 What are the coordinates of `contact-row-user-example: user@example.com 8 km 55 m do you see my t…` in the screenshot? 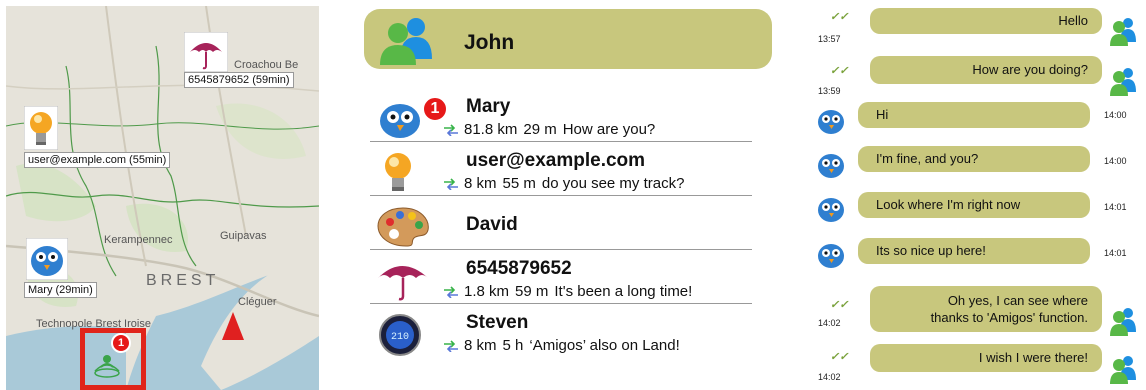 It's located at (561, 171).